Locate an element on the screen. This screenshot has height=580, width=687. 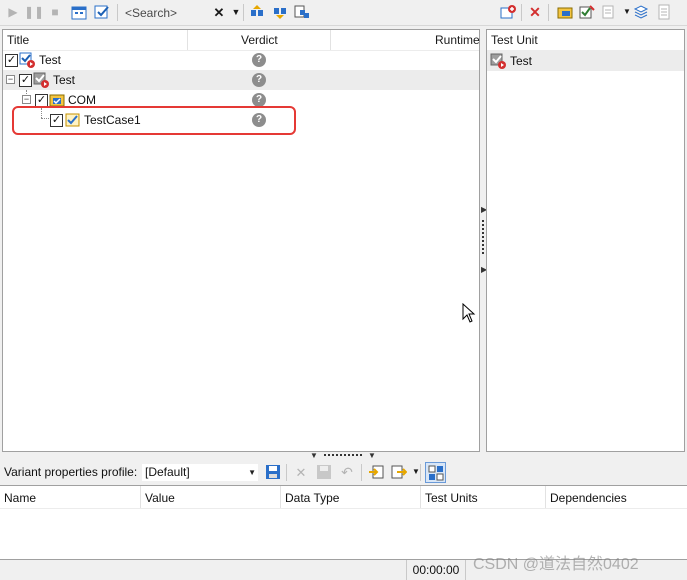
save-icon is located at coordinates (273, 472).